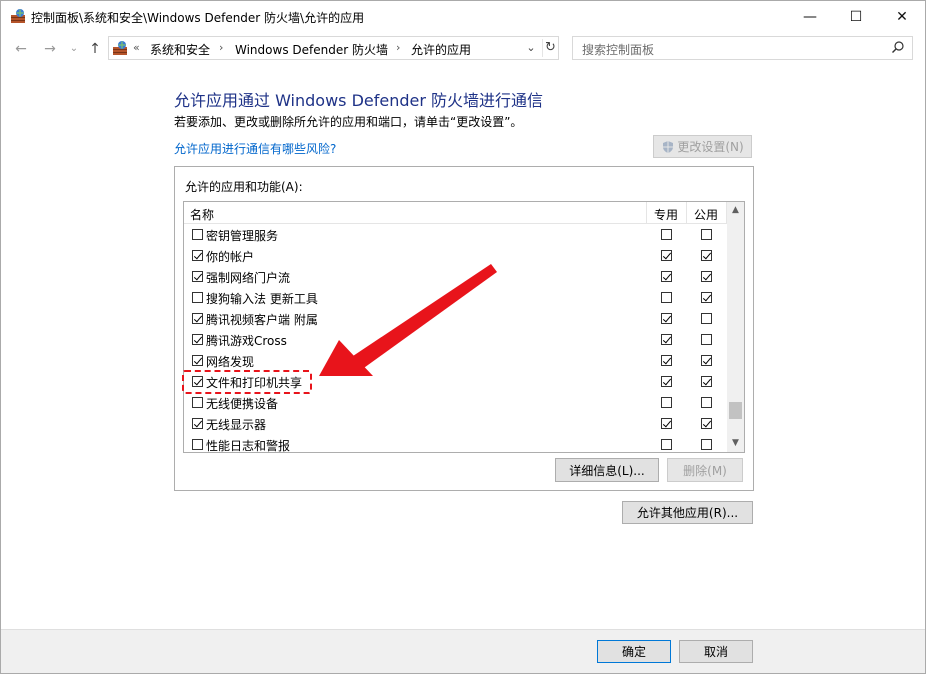 Image resolution: width=926 pixels, height=674 pixels. I want to click on refresh-icon: ↻, so click(550, 47).